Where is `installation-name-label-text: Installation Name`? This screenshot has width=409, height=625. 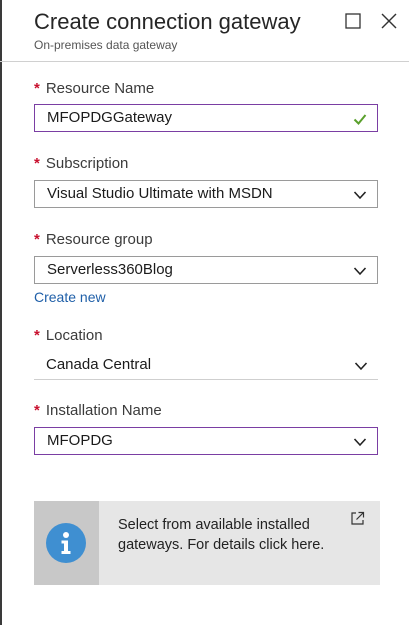
installation-name-label-text: Installation Name is located at coordinates (103, 410).